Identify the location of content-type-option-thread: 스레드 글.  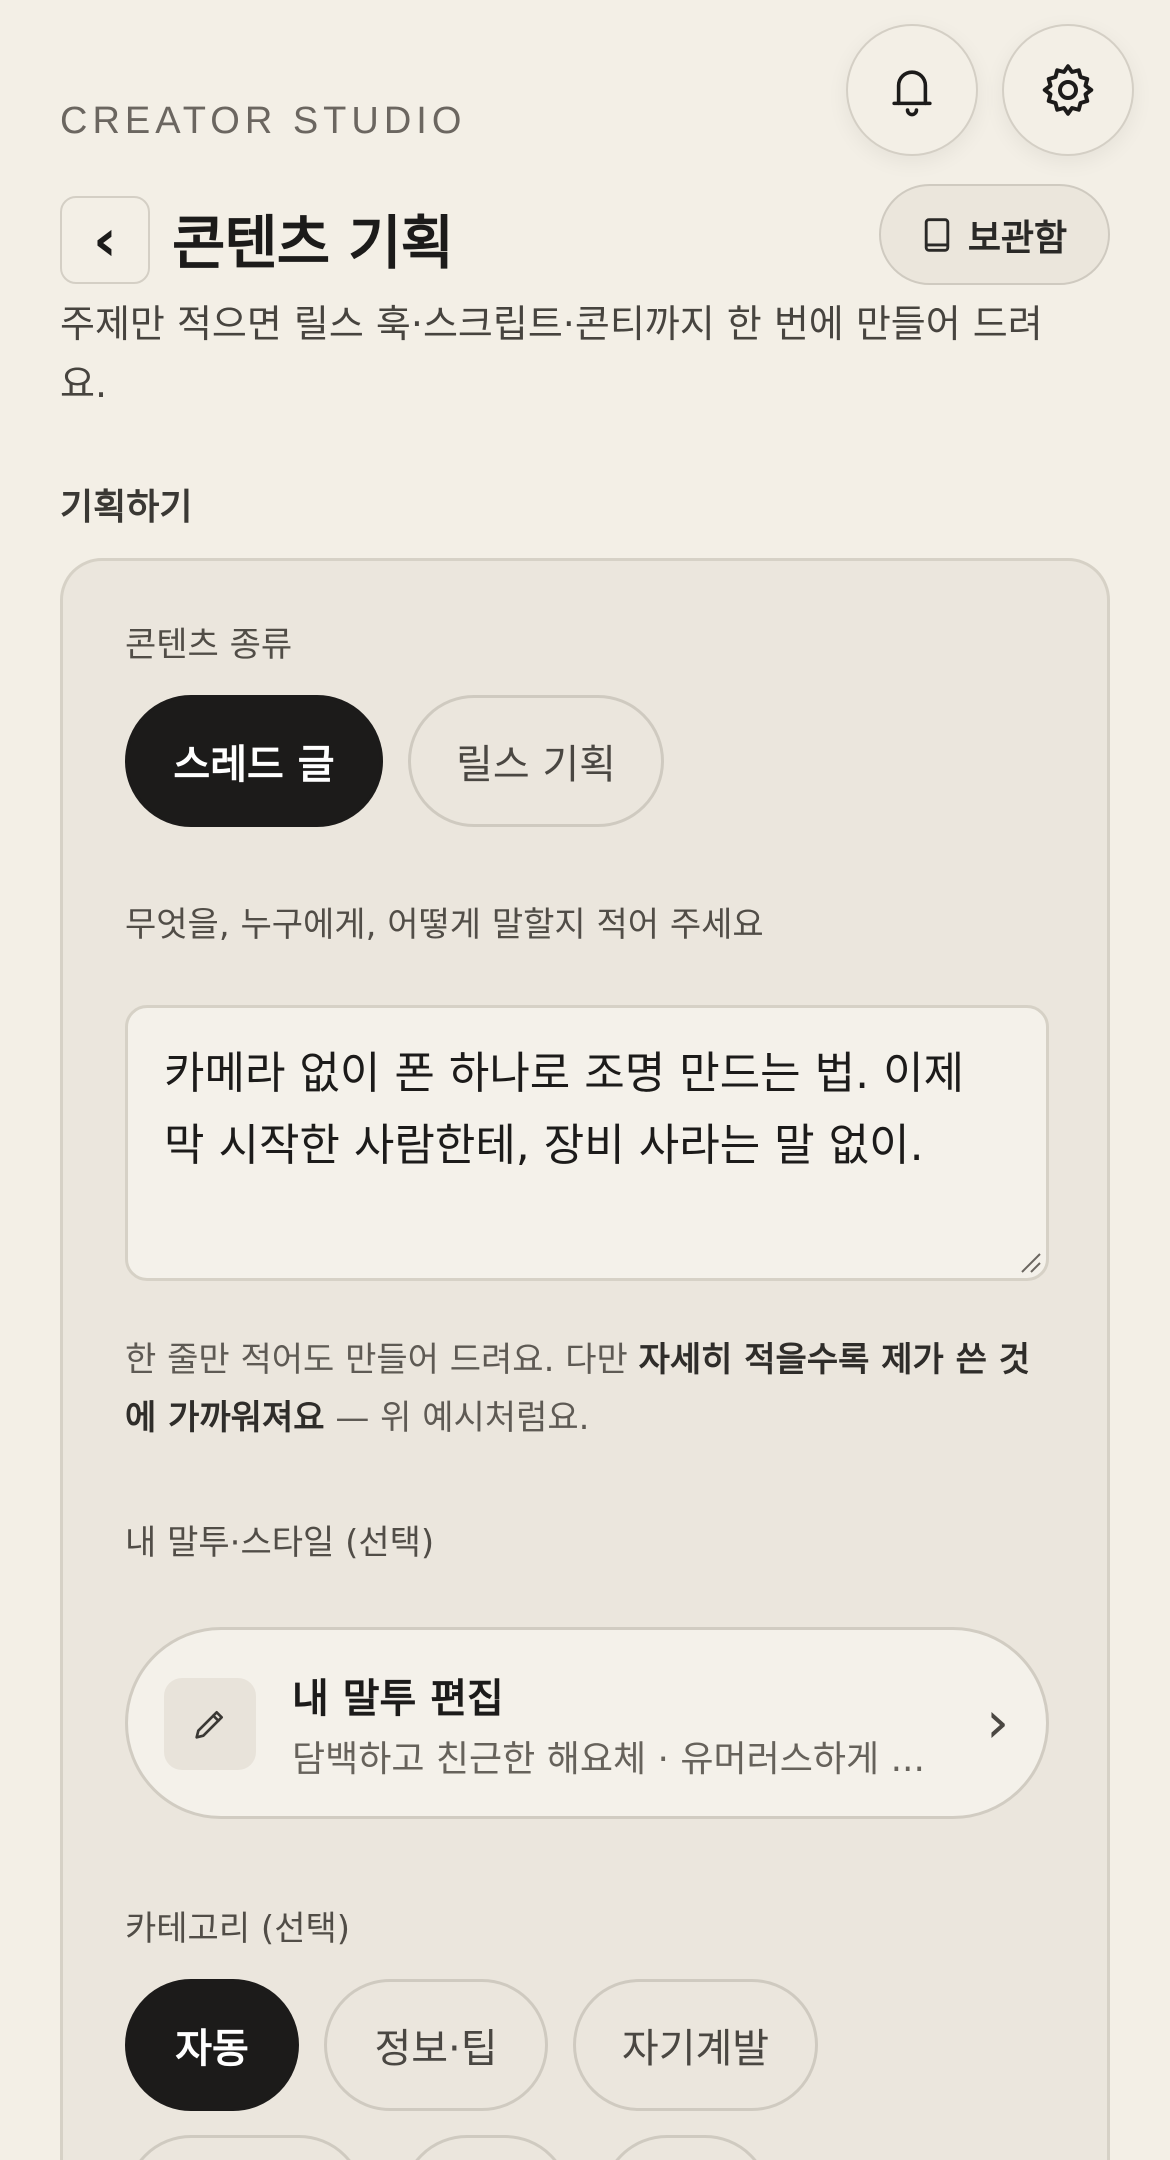
(254, 761).